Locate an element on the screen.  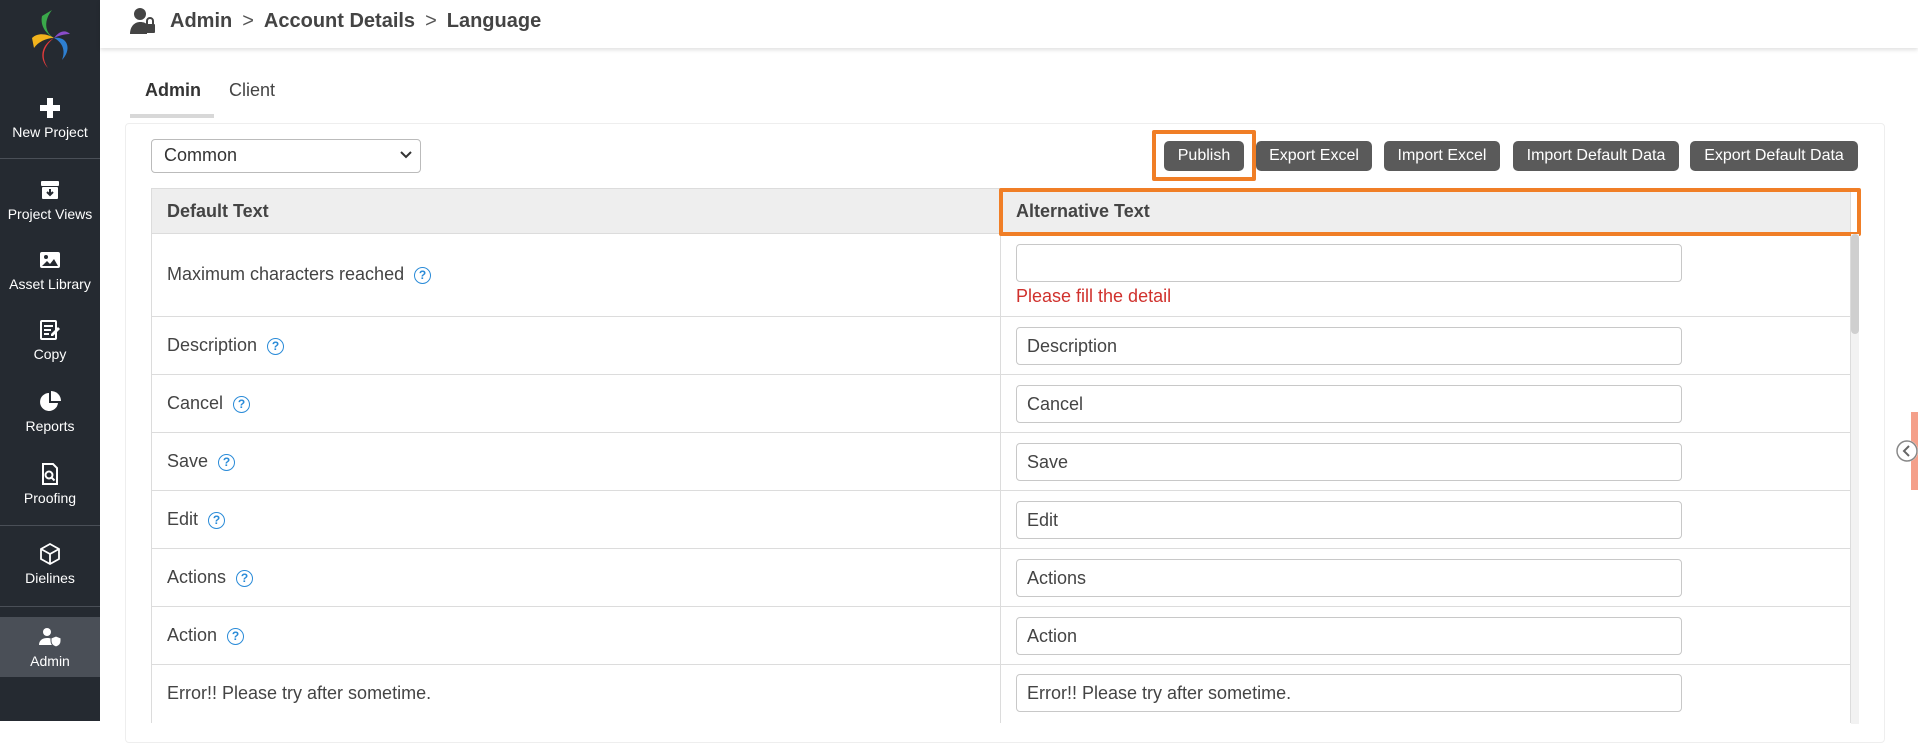
chevron-down-icon is located at coordinates (406, 155).